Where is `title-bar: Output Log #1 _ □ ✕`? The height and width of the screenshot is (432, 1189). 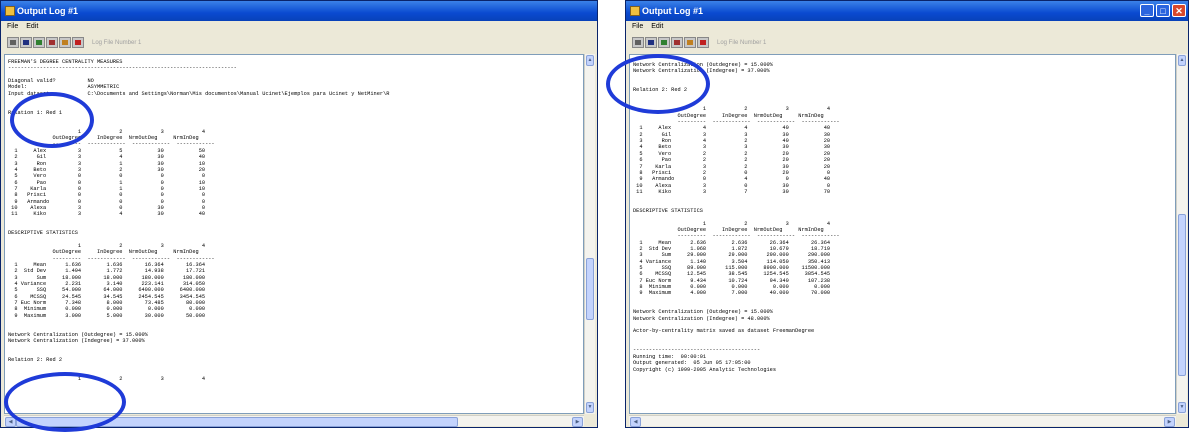 title-bar: Output Log #1 _ □ ✕ is located at coordinates (907, 11).